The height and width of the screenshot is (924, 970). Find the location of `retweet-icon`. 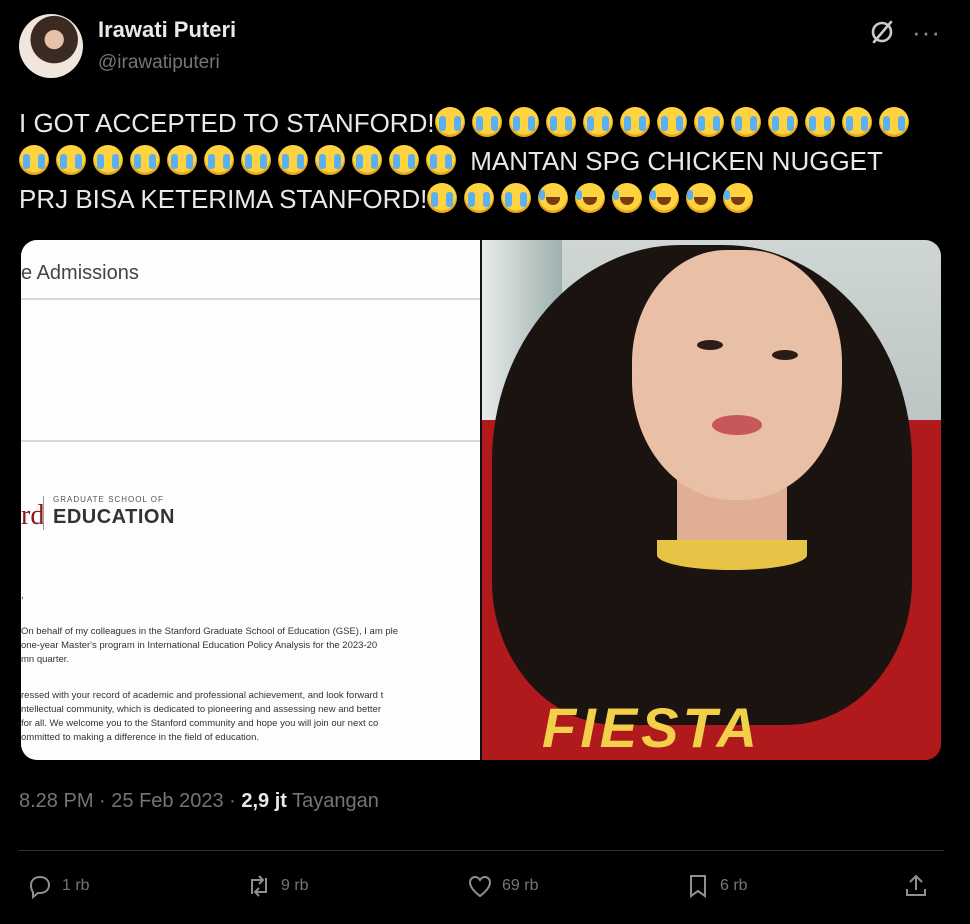

retweet-icon is located at coordinates (259, 886).